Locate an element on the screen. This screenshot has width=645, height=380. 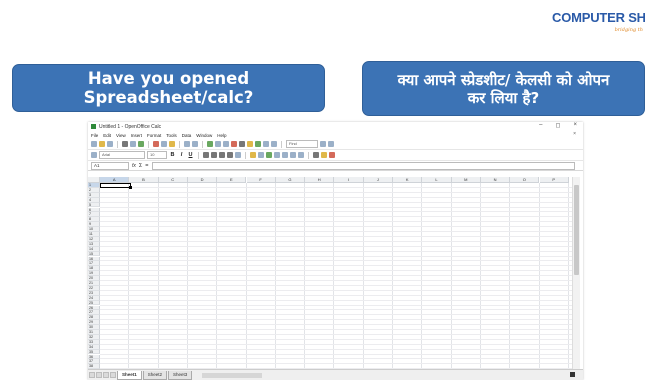
column-header-c: C is located at coordinates (173, 180).